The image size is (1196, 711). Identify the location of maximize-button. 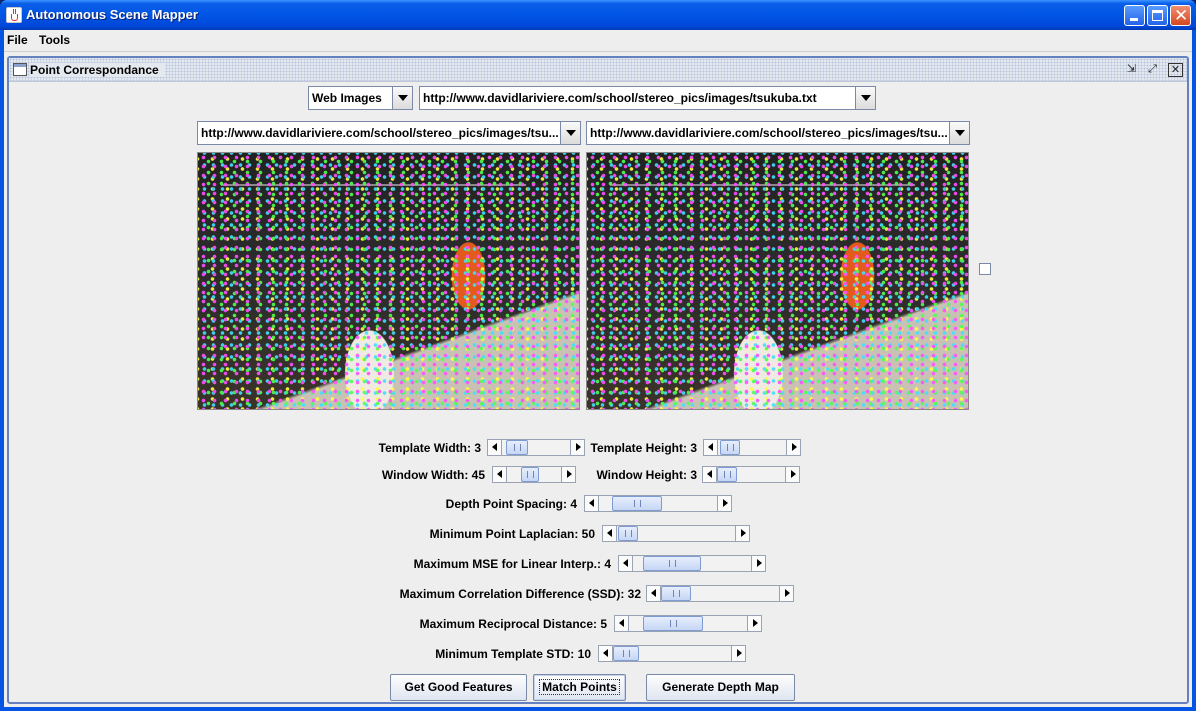
(1157, 15).